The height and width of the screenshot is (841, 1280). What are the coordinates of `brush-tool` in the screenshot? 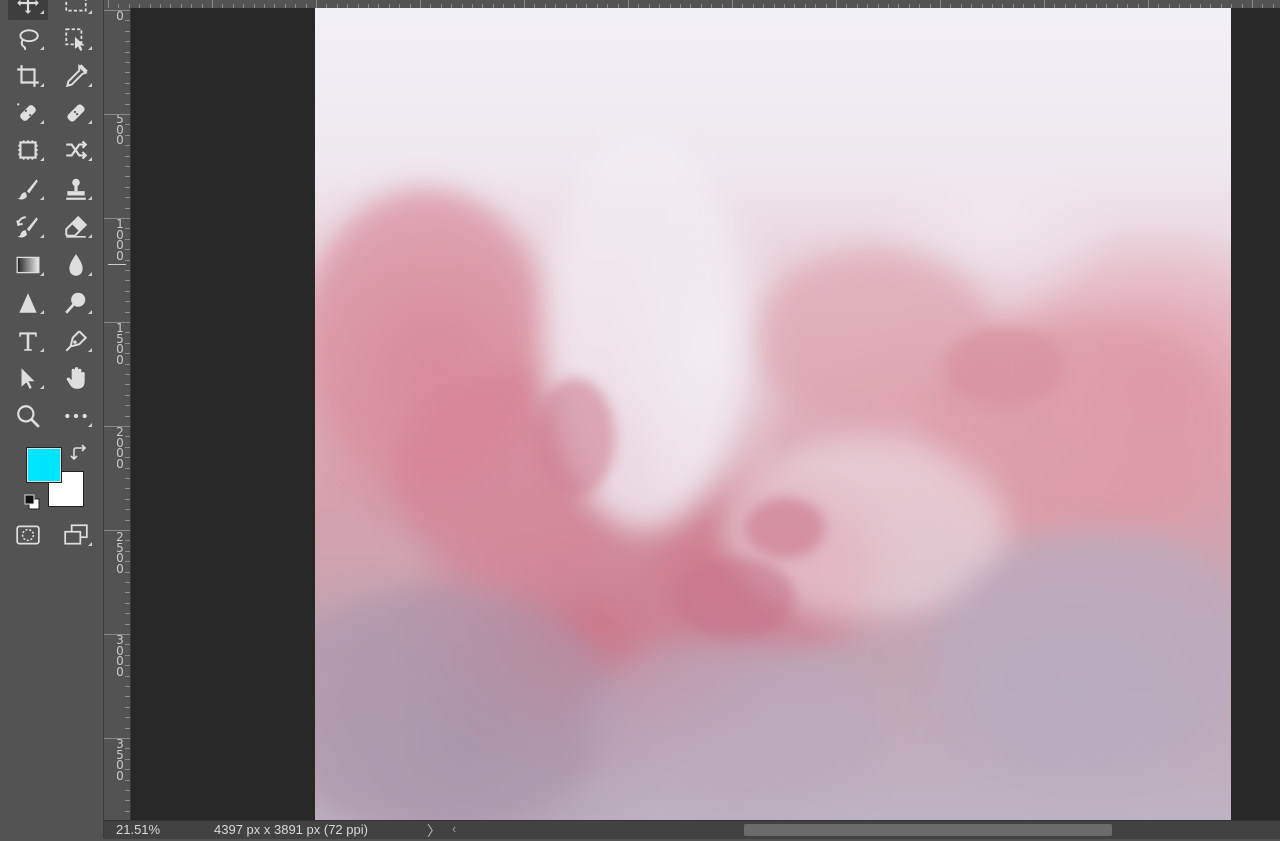 It's located at (28, 189).